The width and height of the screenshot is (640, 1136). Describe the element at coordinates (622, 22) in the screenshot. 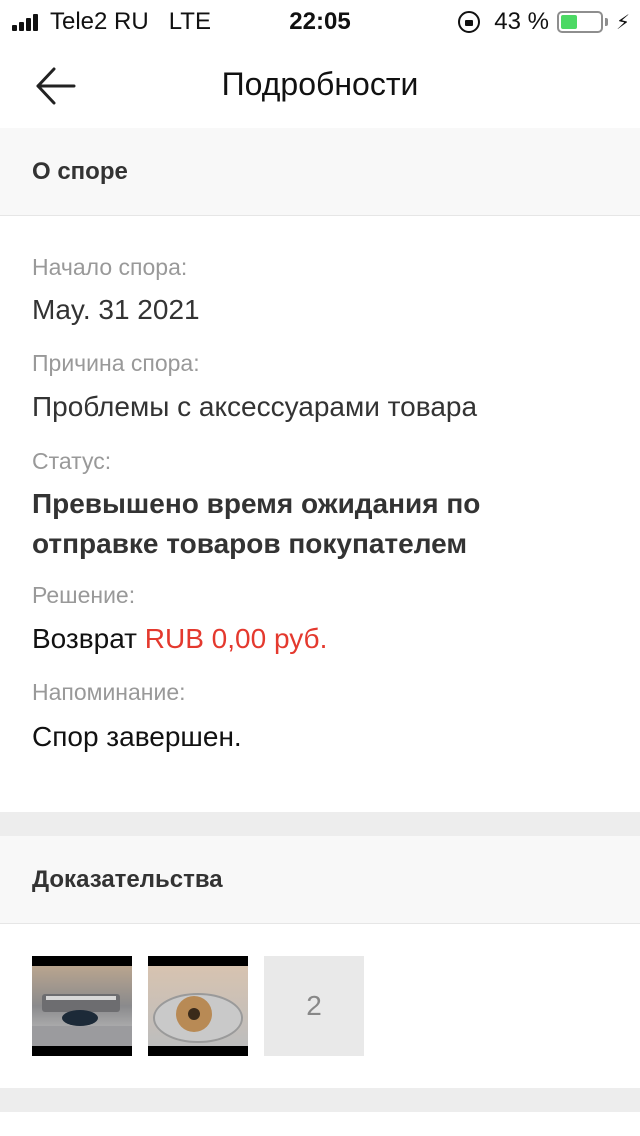

I see `charging-bolt-icon: ⚡` at that location.